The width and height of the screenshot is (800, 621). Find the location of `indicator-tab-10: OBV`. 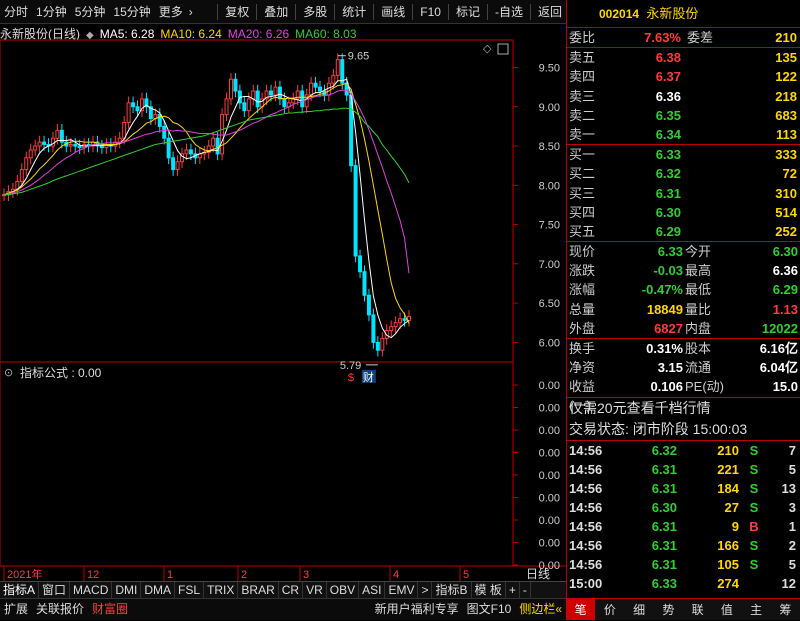

indicator-tab-10: OBV is located at coordinates (343, 590).